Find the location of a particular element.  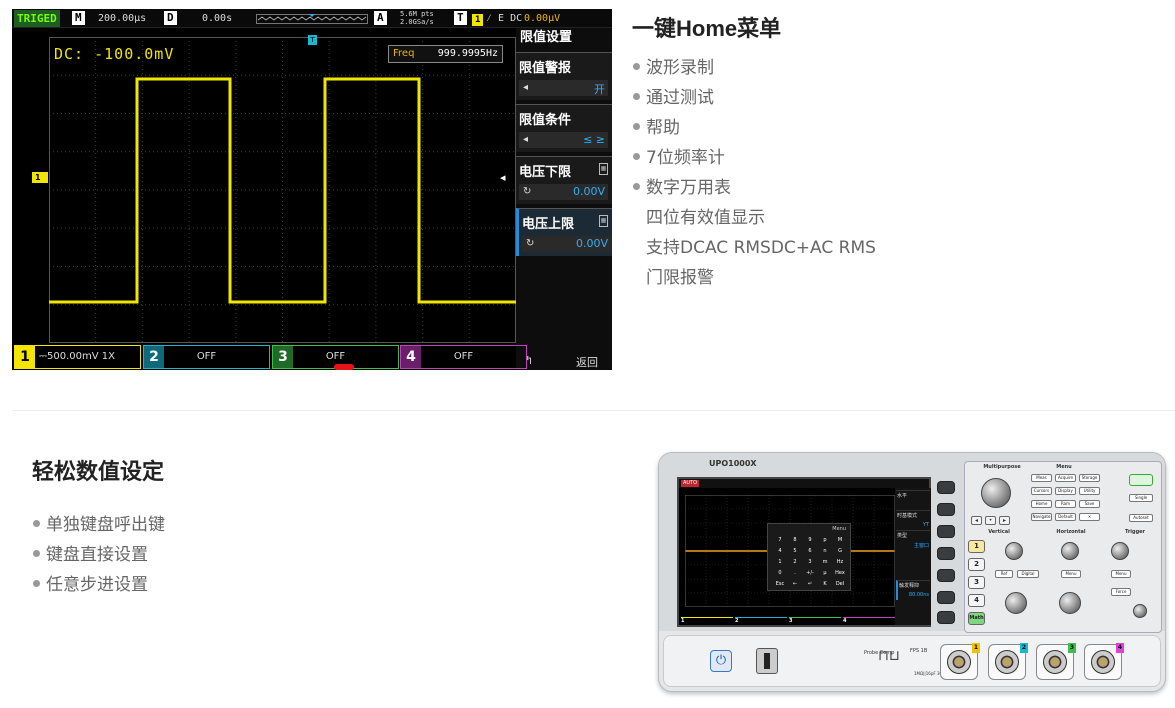

select-button: • is located at coordinates (990, 520).